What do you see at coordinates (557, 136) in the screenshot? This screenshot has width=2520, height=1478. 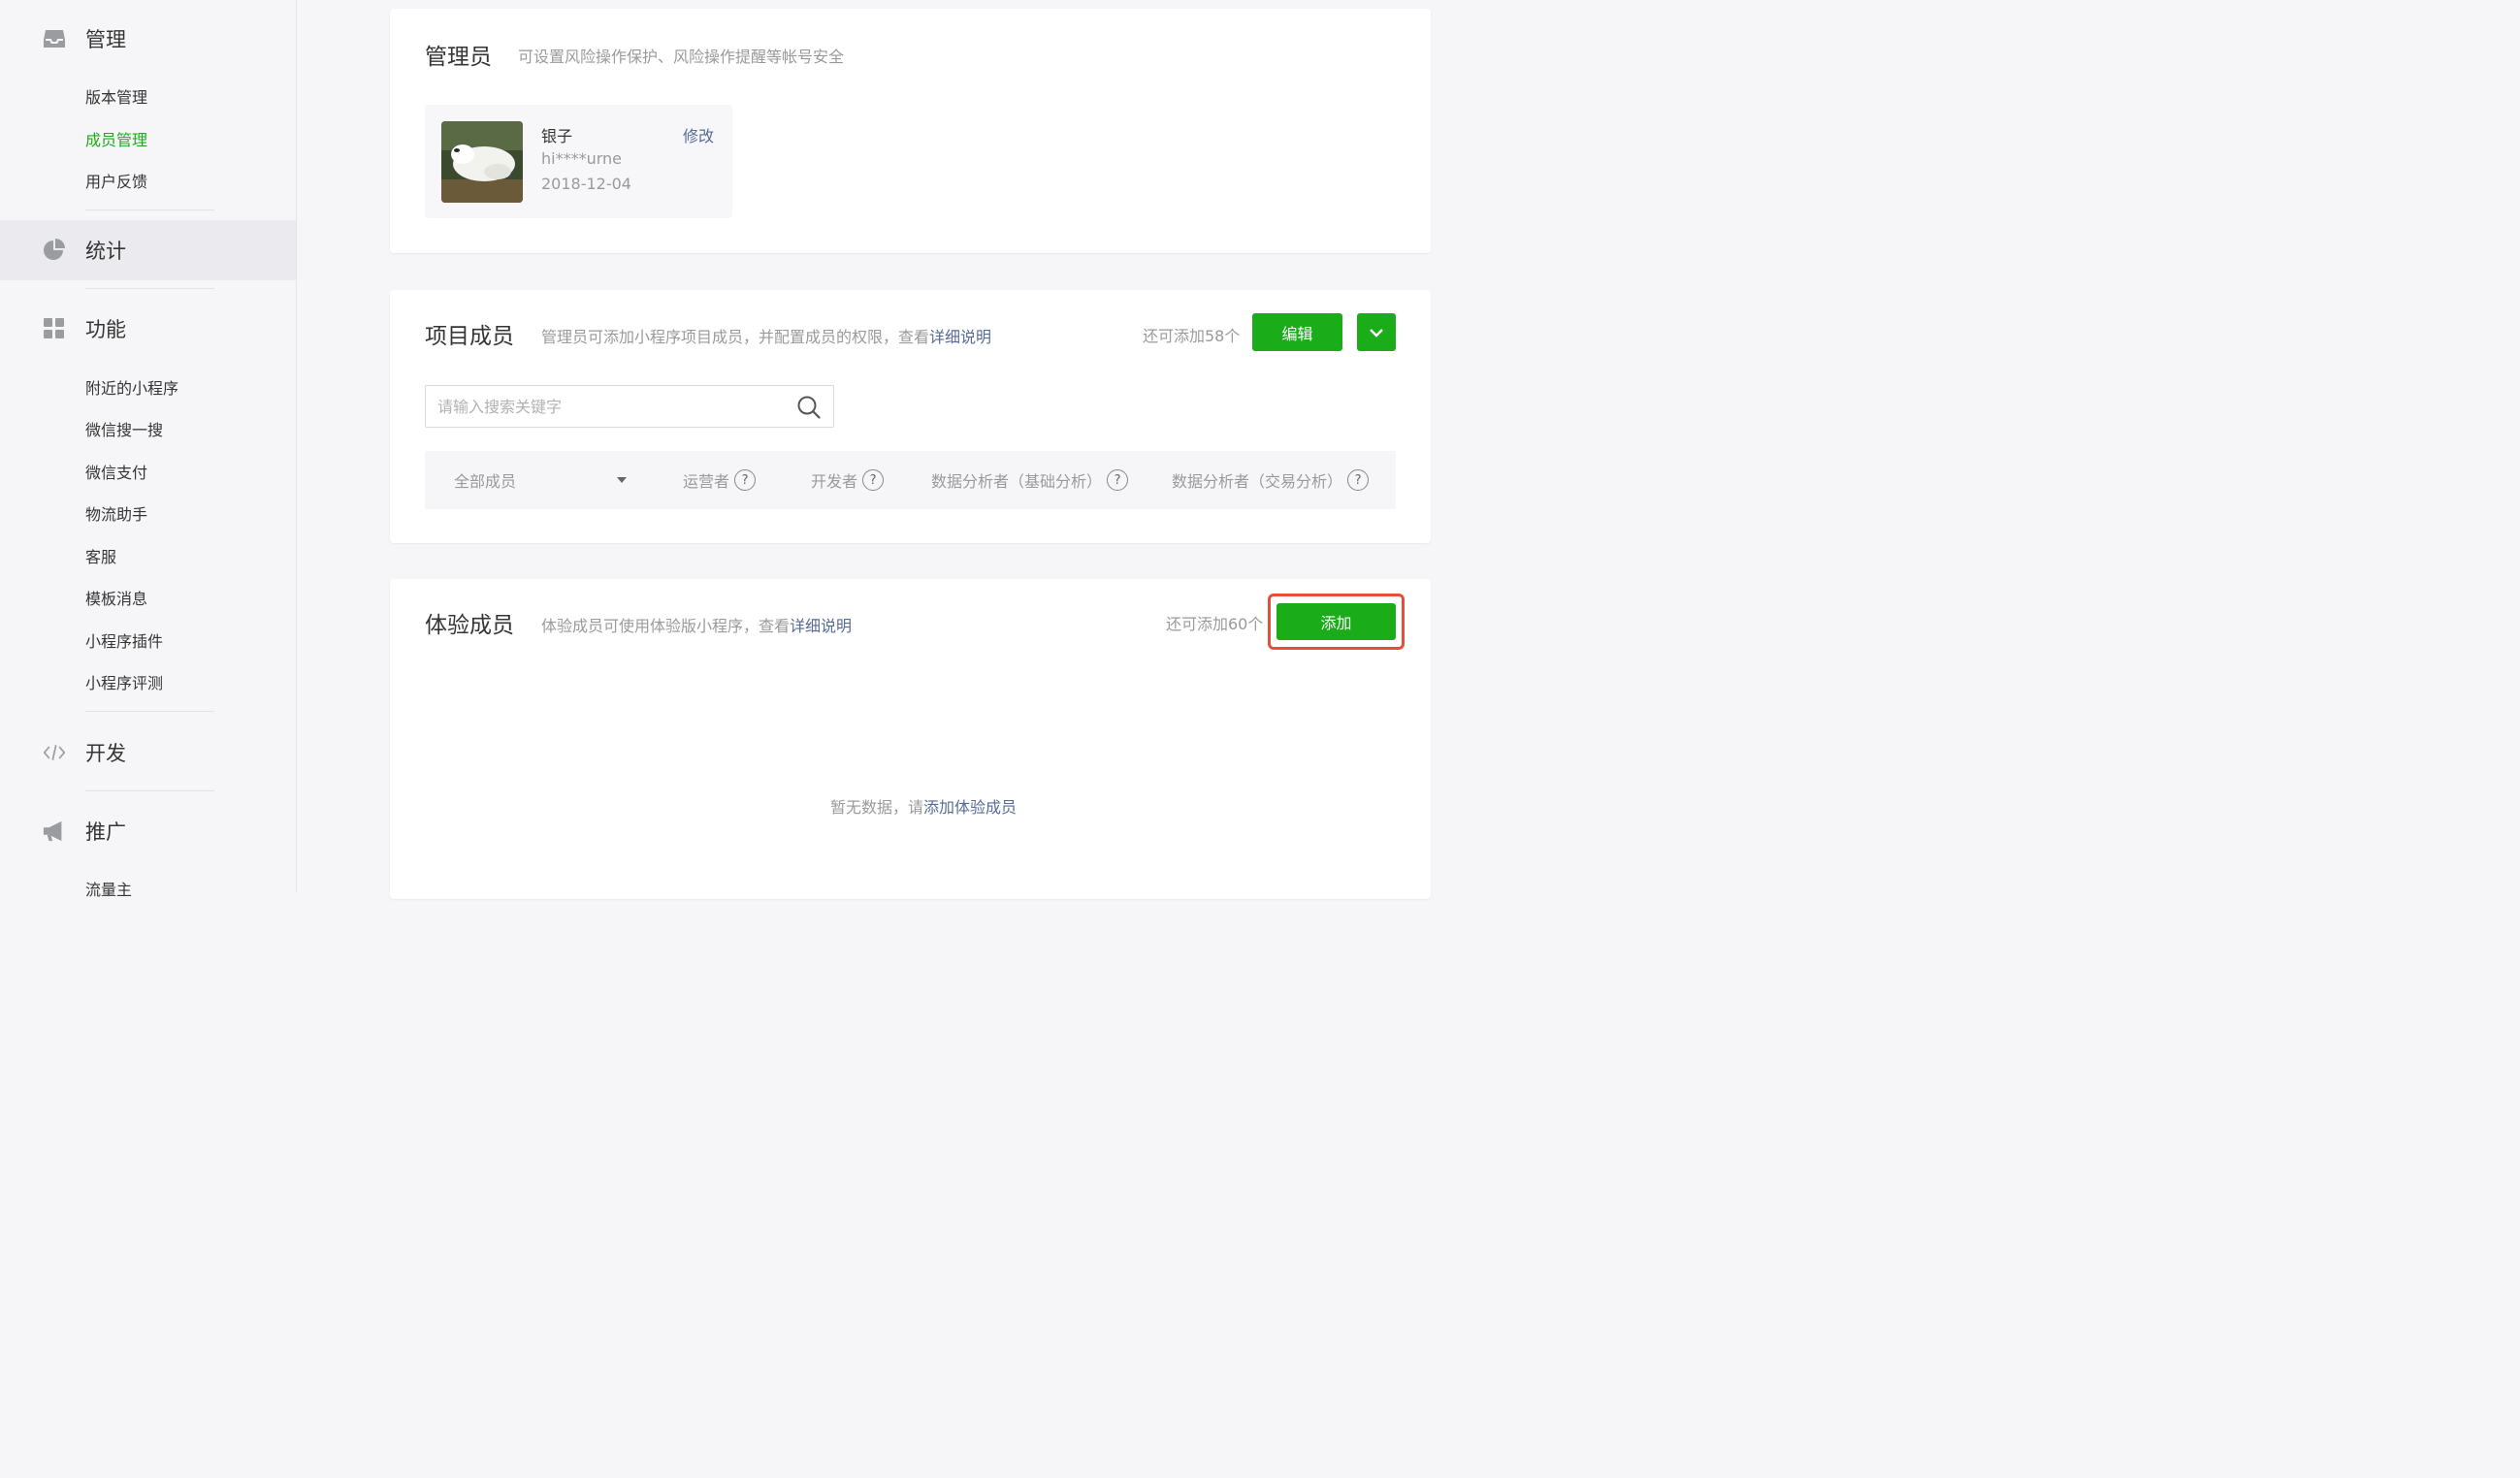 I see `admin-name: 银子` at bounding box center [557, 136].